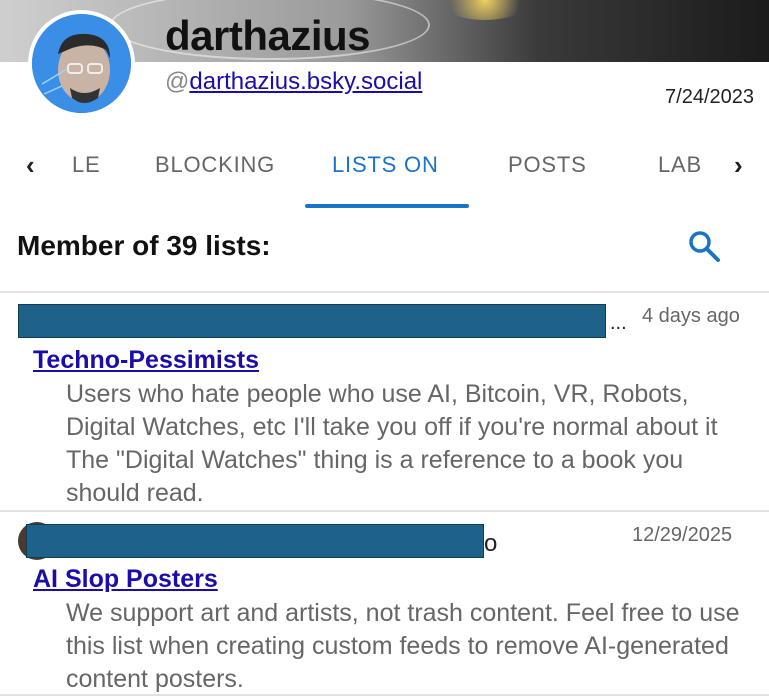 The width and height of the screenshot is (769, 696). I want to click on chevron-left-icon: ‹, so click(30, 165).